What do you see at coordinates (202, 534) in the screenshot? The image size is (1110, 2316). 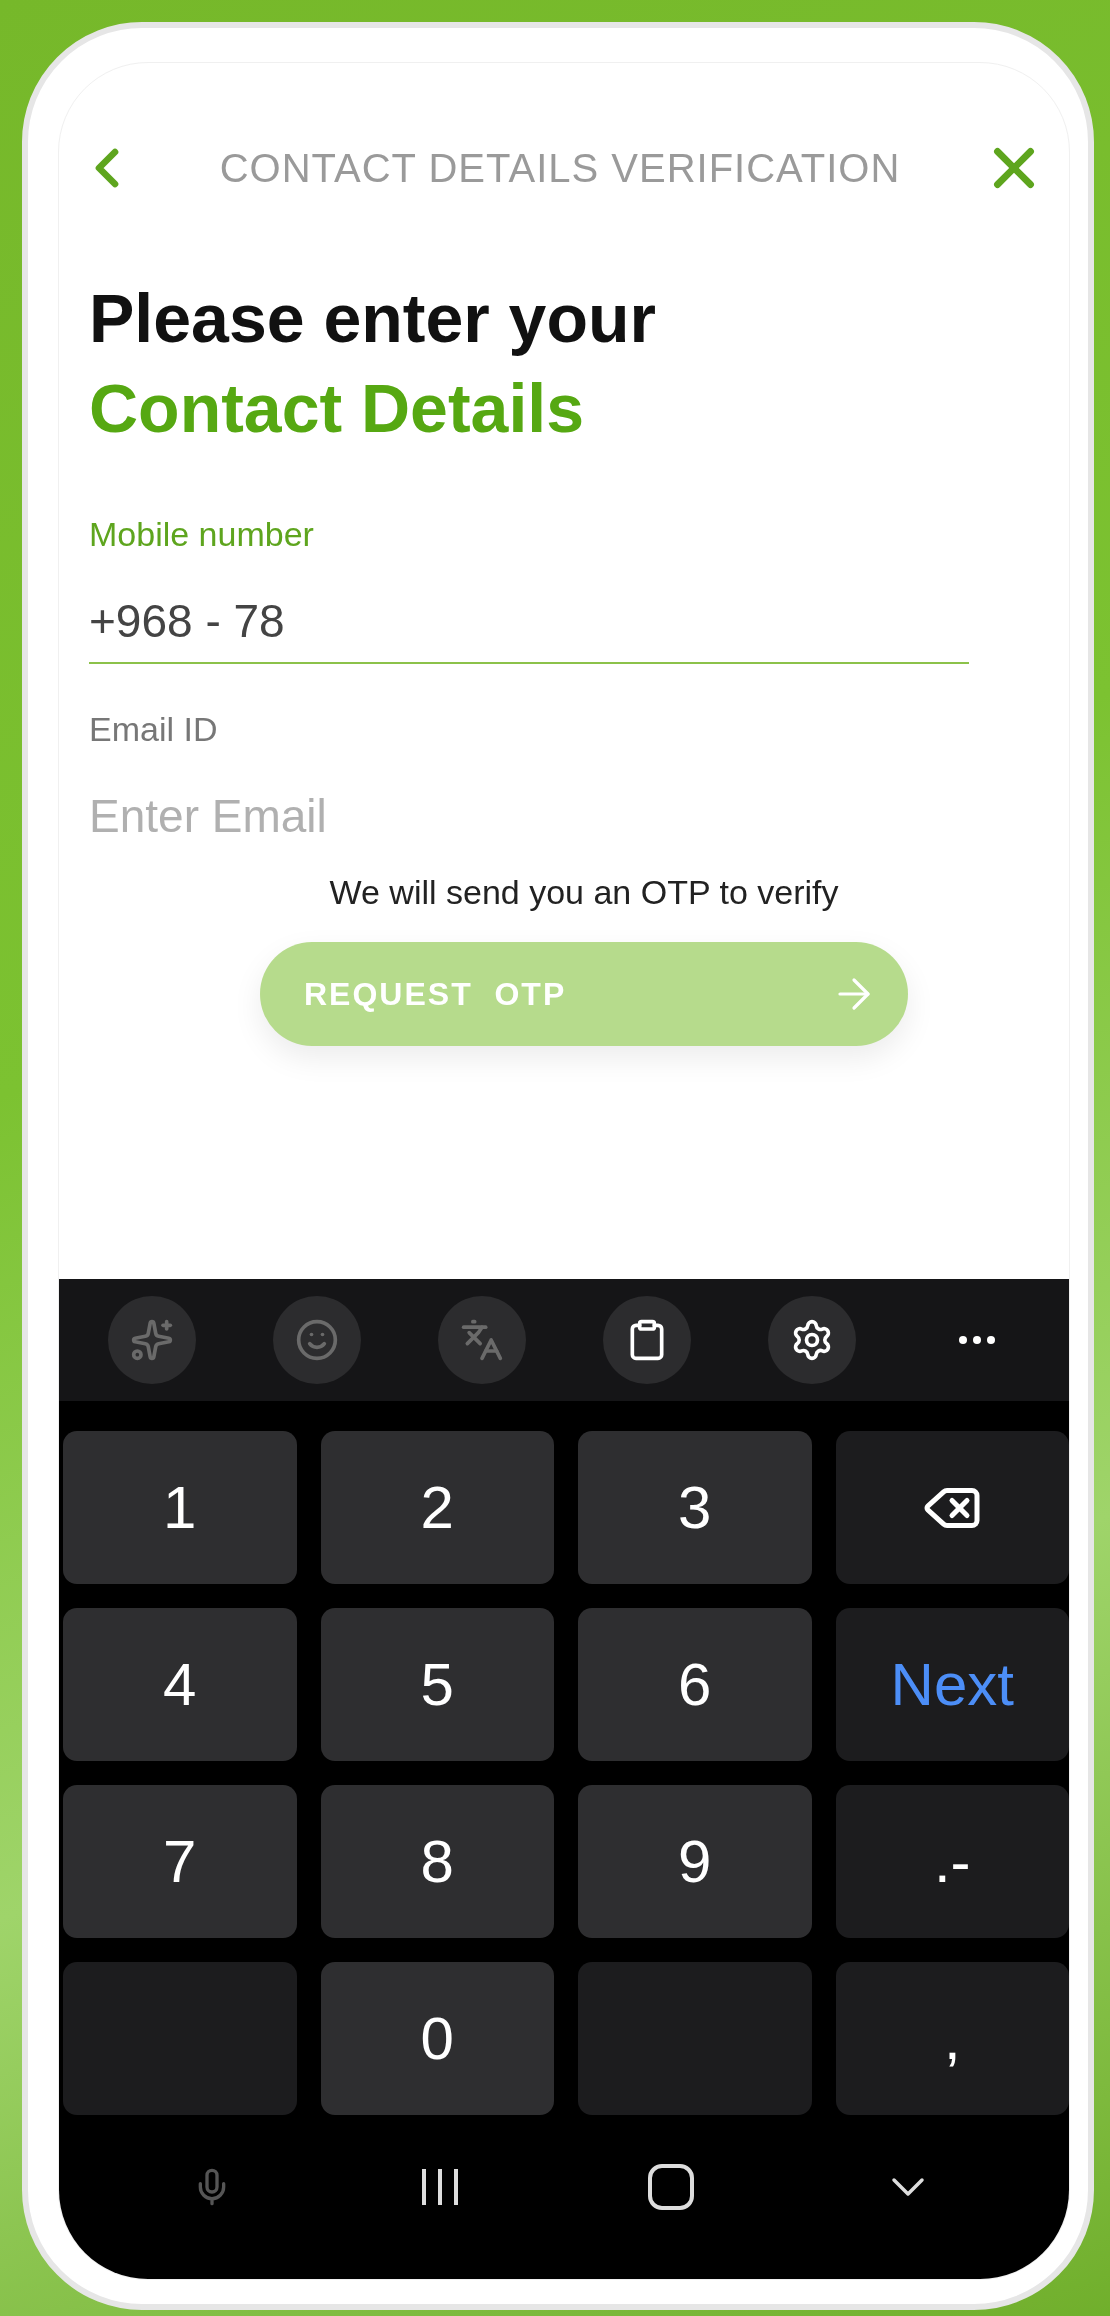 I see `field-label: Mobile number` at bounding box center [202, 534].